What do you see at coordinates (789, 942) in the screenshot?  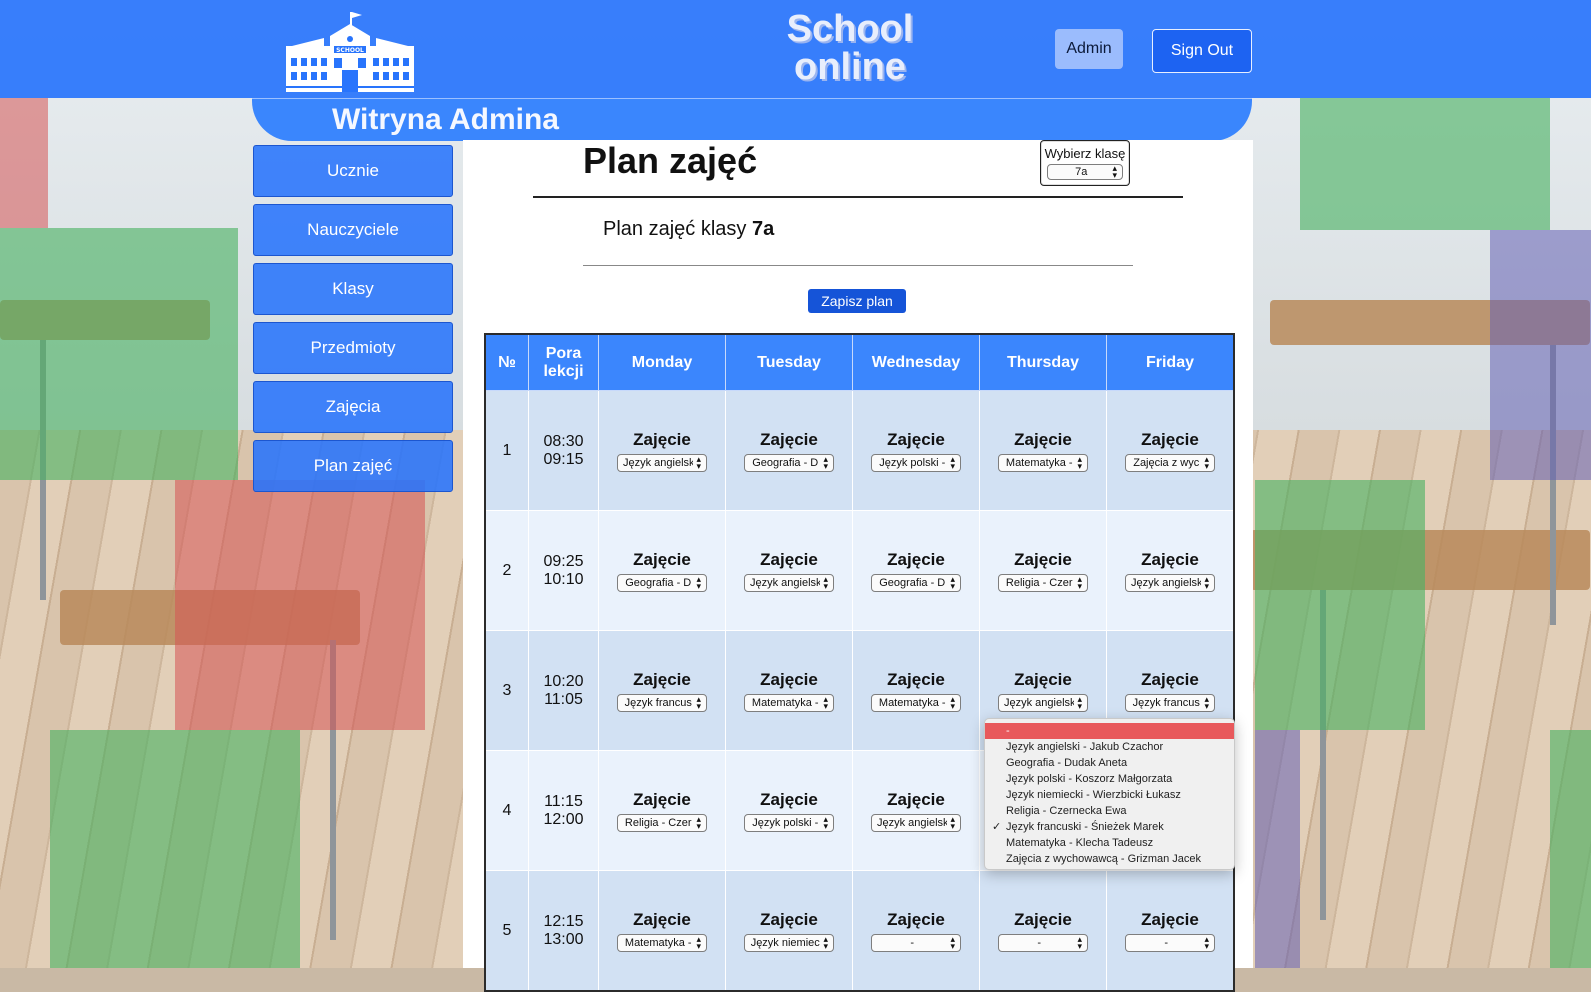 I see `lesson-select: Język niemiec ▴ ▾` at bounding box center [789, 942].